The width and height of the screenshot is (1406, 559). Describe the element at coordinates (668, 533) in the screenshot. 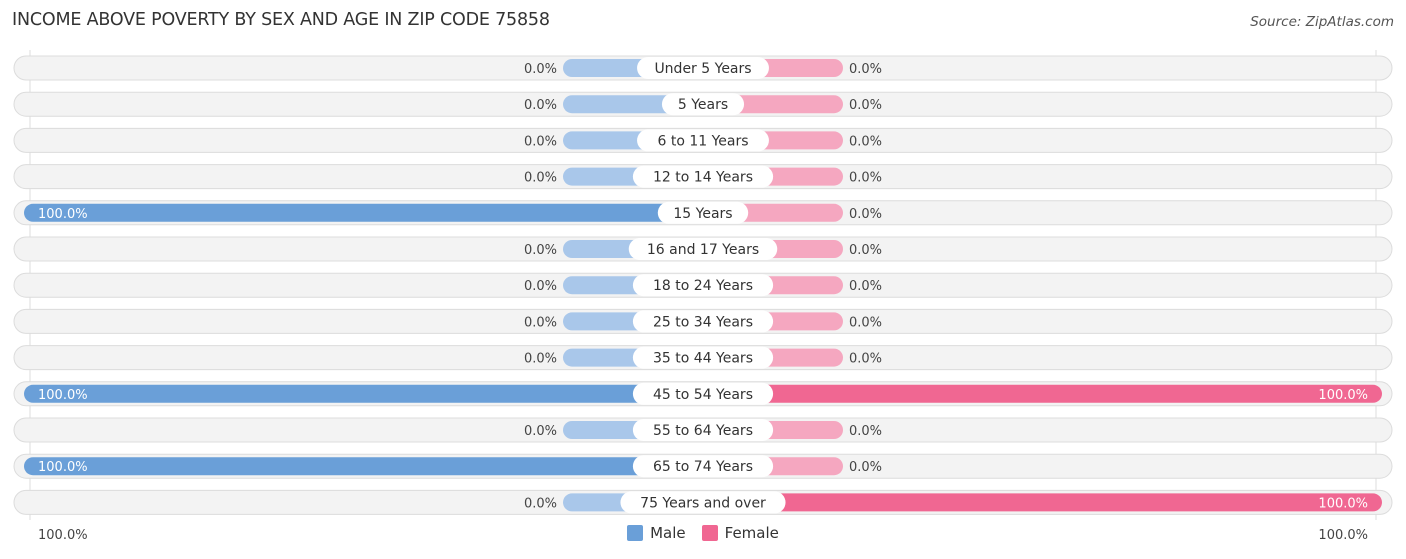

I see `legend-label-male: Male` at that location.